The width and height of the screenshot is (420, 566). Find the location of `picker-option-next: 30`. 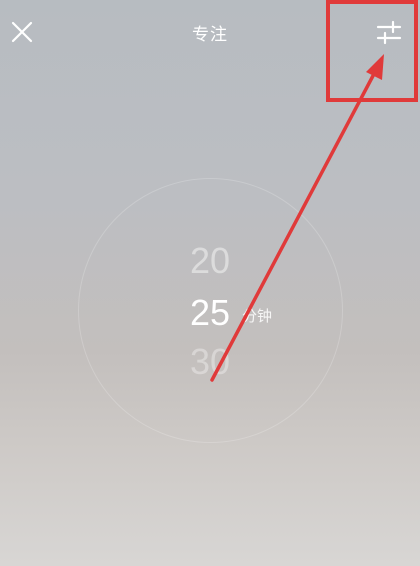

picker-option-next: 30 is located at coordinates (210, 362).